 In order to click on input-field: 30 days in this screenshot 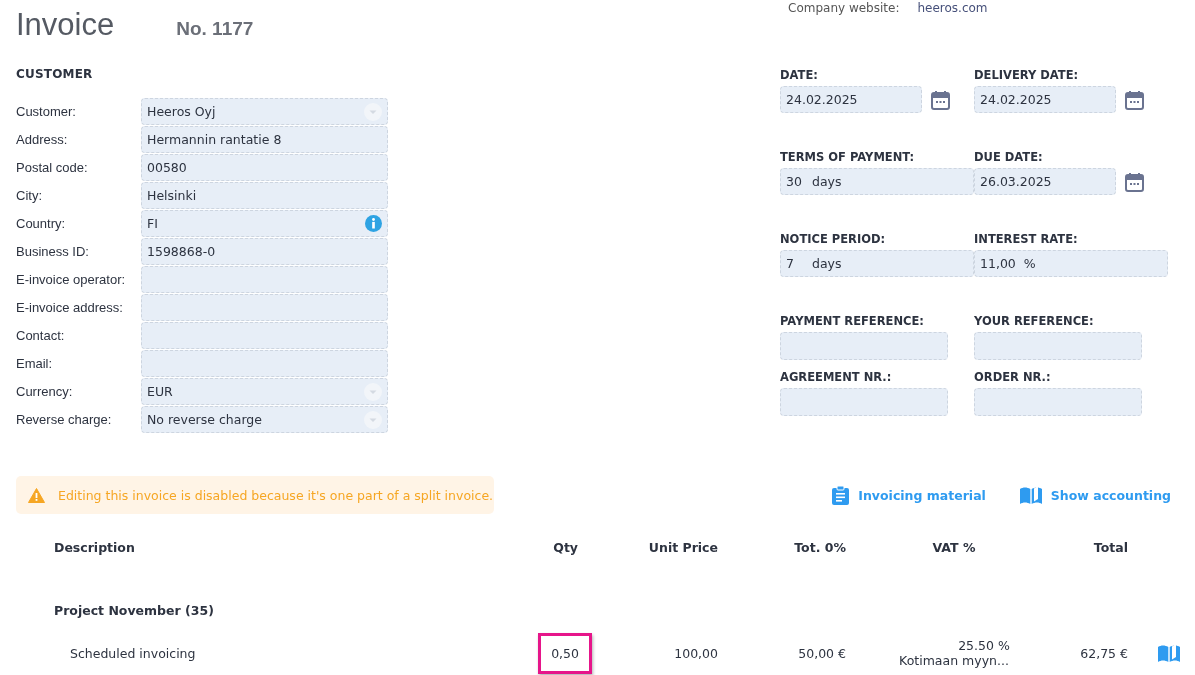, I will do `click(877, 181)`.